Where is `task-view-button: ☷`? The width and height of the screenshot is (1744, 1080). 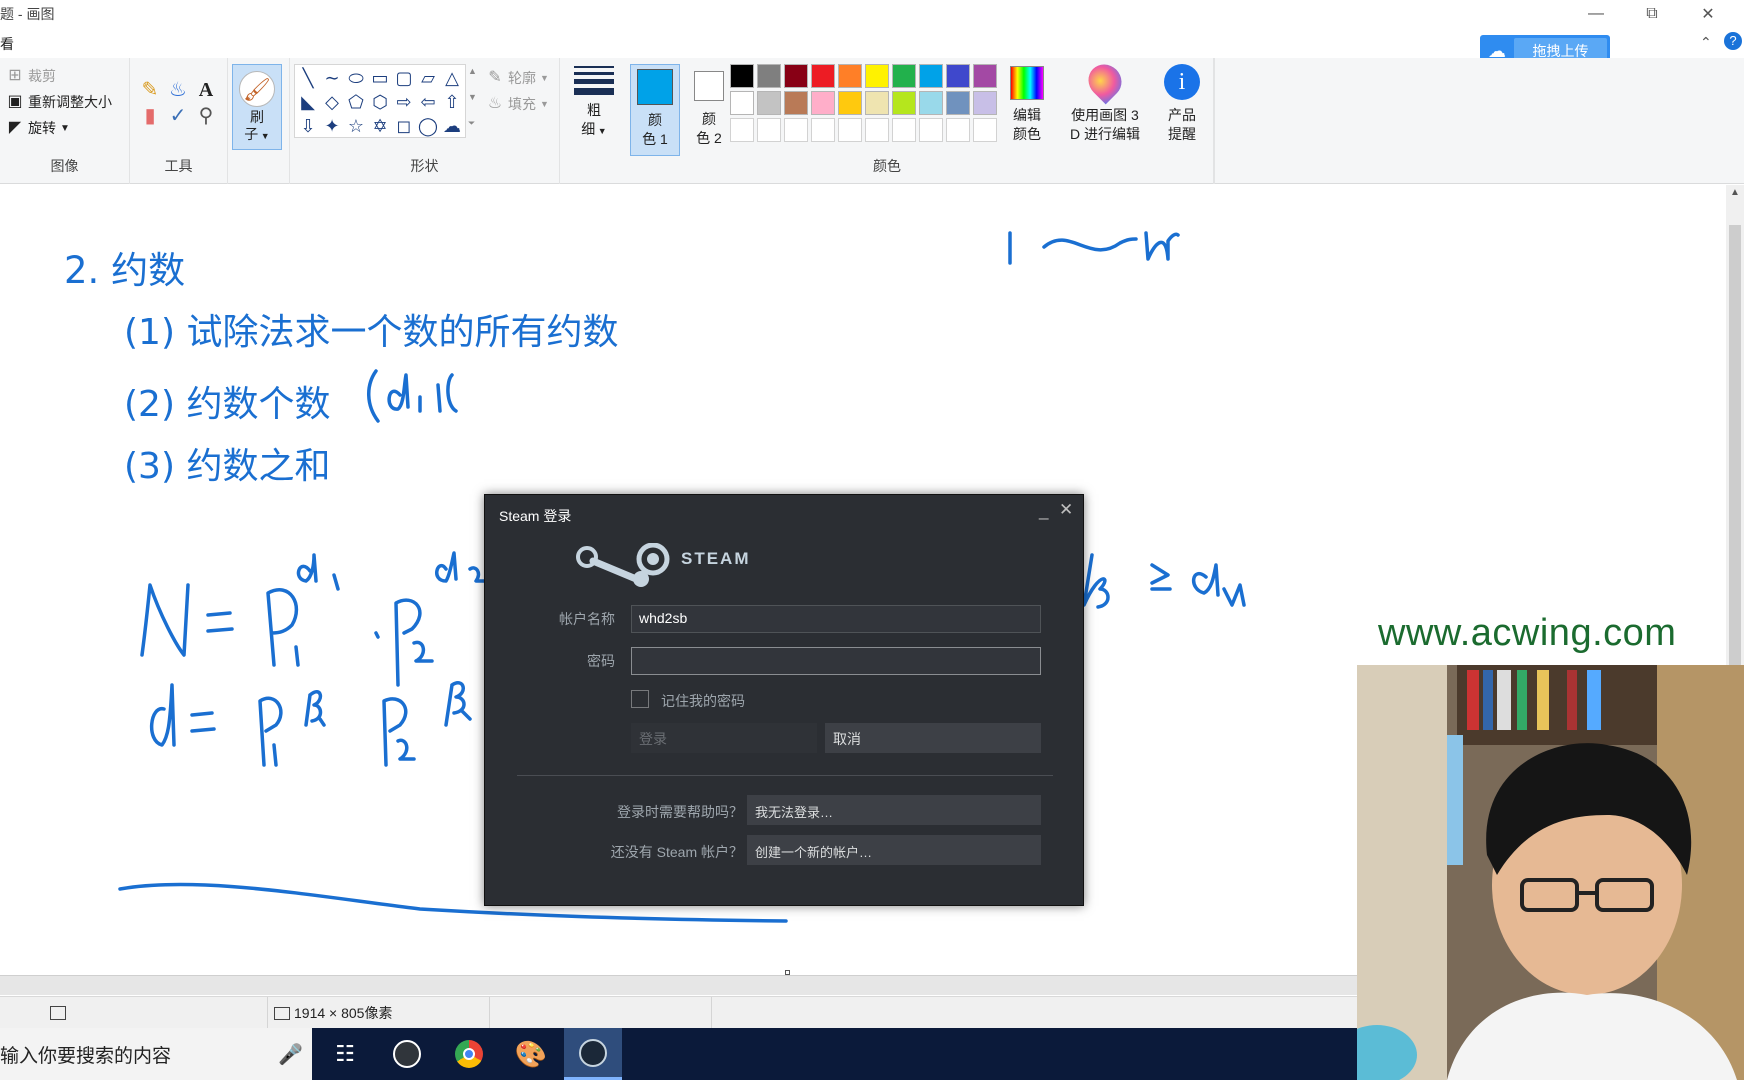
task-view-button: ☷ is located at coordinates (345, 1054).